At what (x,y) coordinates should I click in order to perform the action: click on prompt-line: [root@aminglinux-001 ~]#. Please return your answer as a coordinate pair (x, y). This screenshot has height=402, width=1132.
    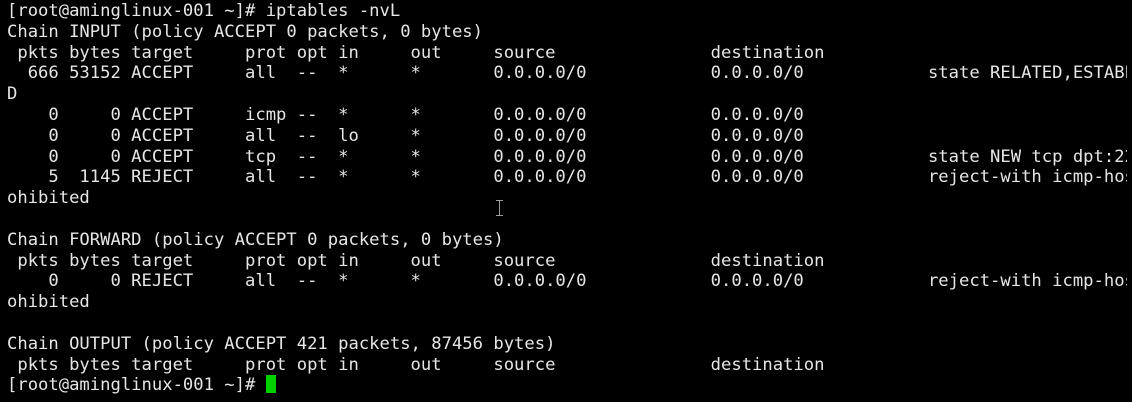
    Looking at the image, I should click on (567, 385).